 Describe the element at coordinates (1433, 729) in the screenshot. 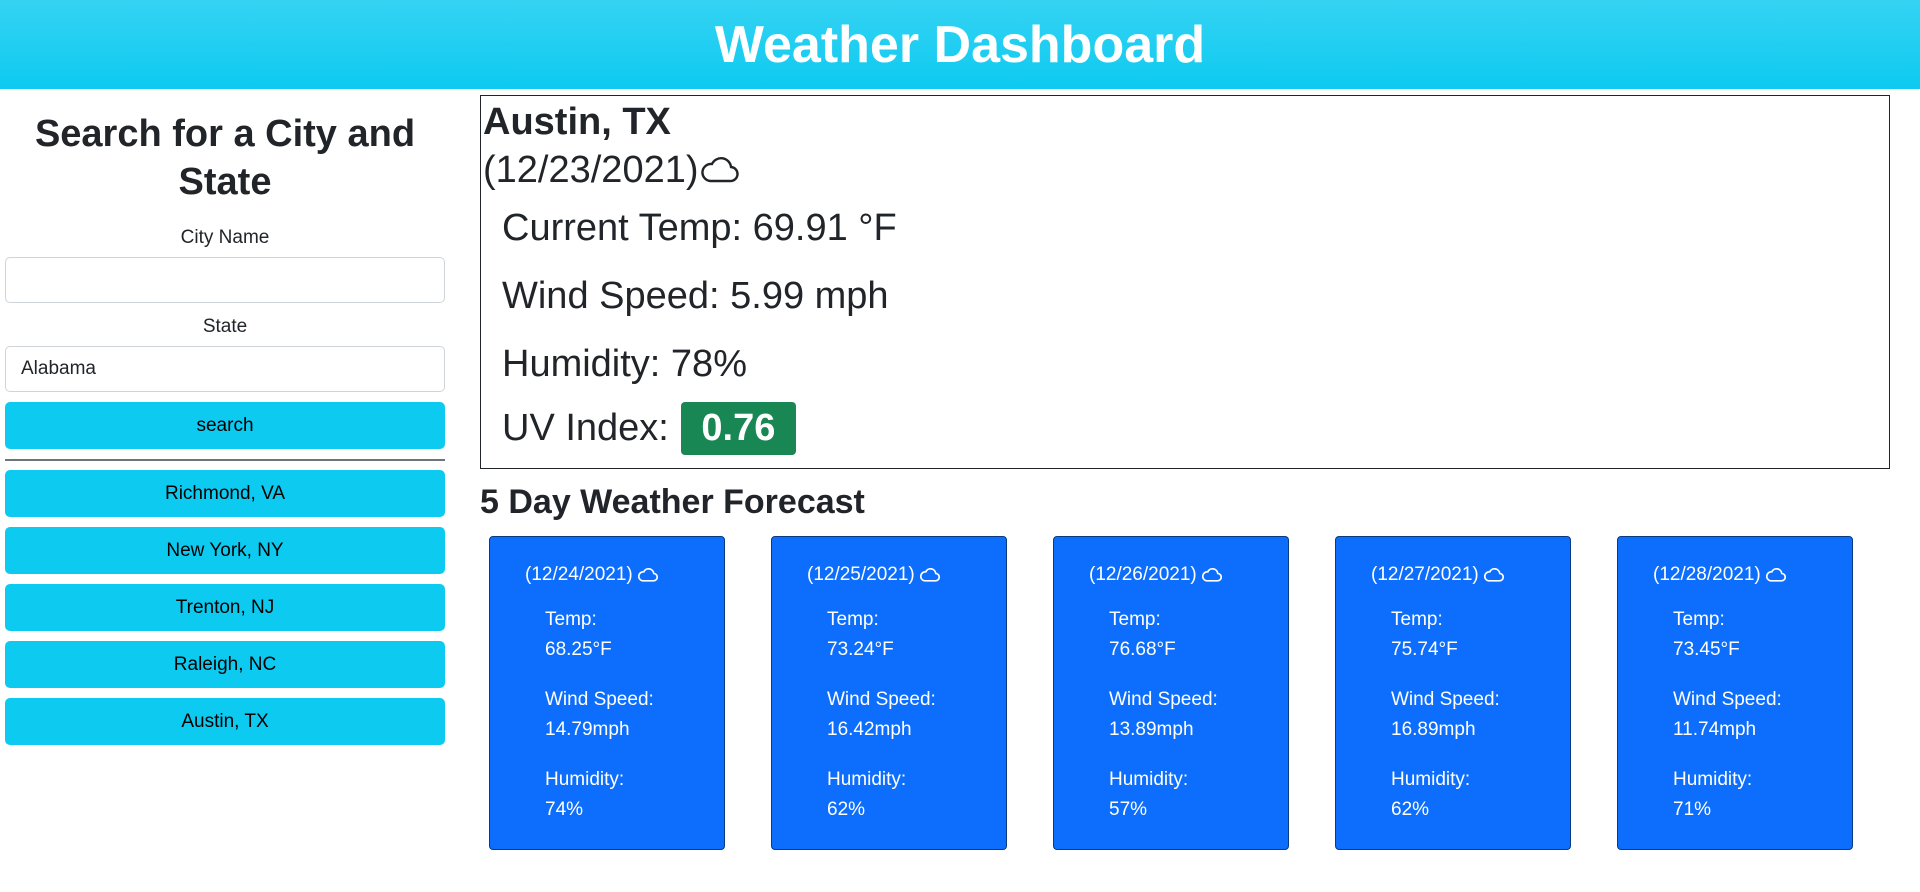

I see `forecast-wind: 16.89mph` at that location.